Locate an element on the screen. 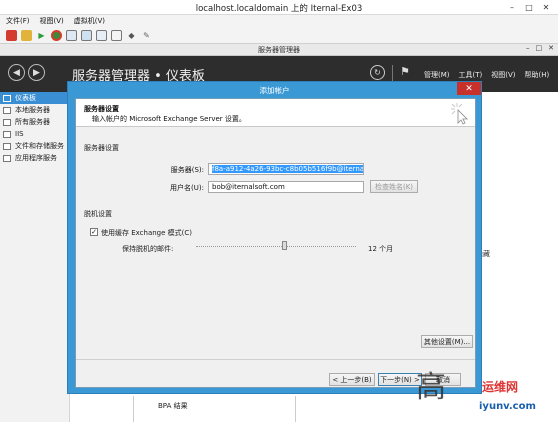 This screenshot has height=422, width=558. watermark-glyph: 高 is located at coordinates (431, 387).